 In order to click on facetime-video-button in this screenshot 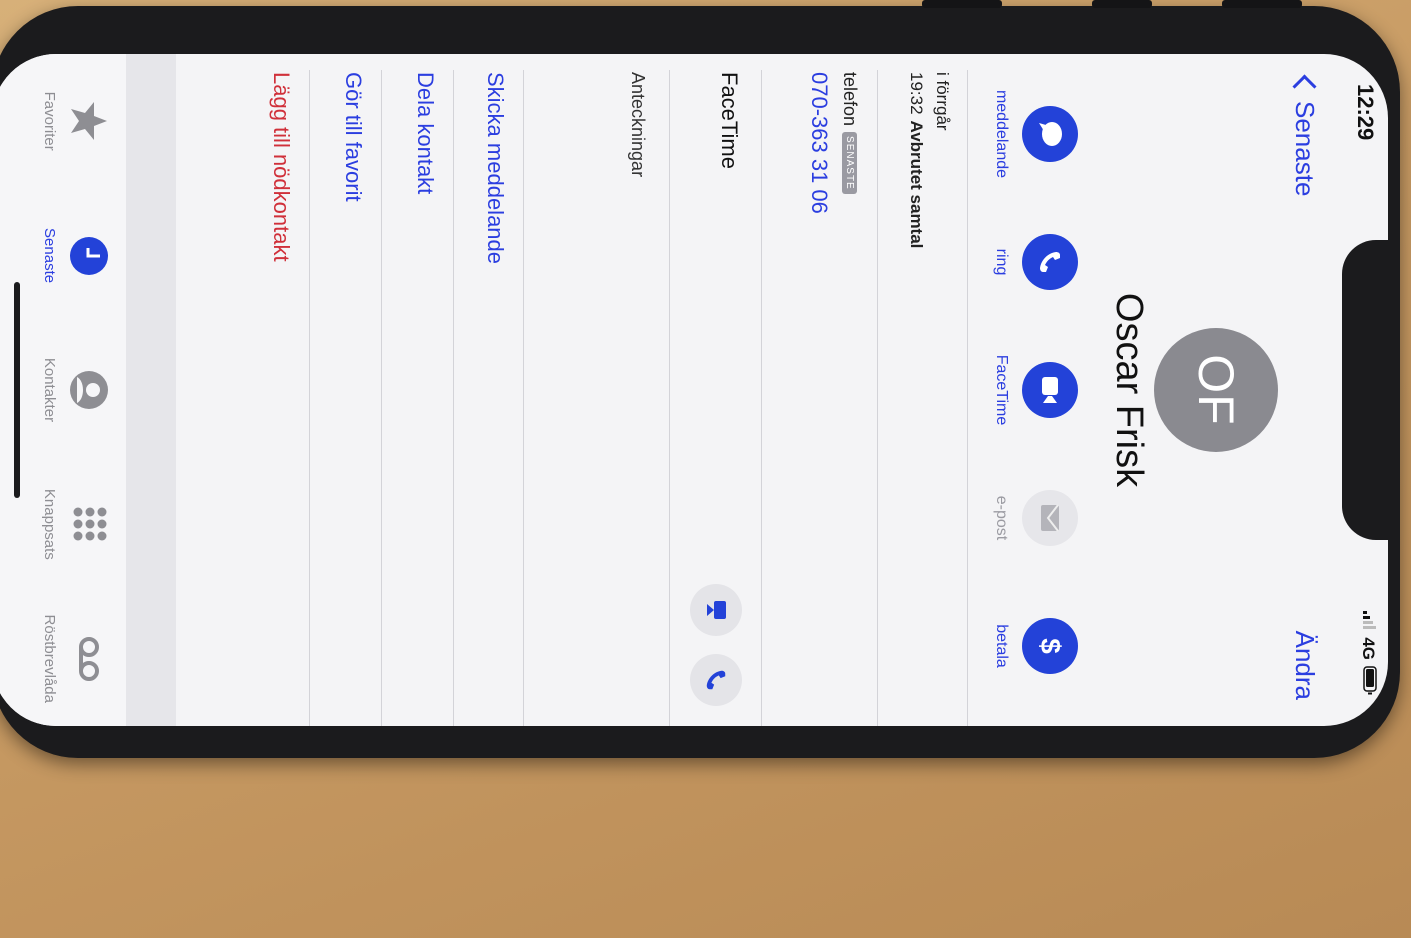, I will do `click(716, 610)`.